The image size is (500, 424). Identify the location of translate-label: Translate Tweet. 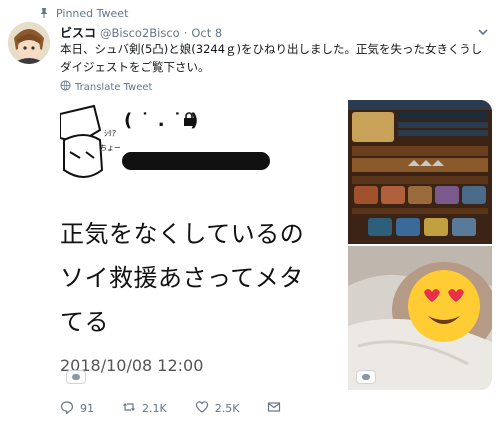
(114, 87).